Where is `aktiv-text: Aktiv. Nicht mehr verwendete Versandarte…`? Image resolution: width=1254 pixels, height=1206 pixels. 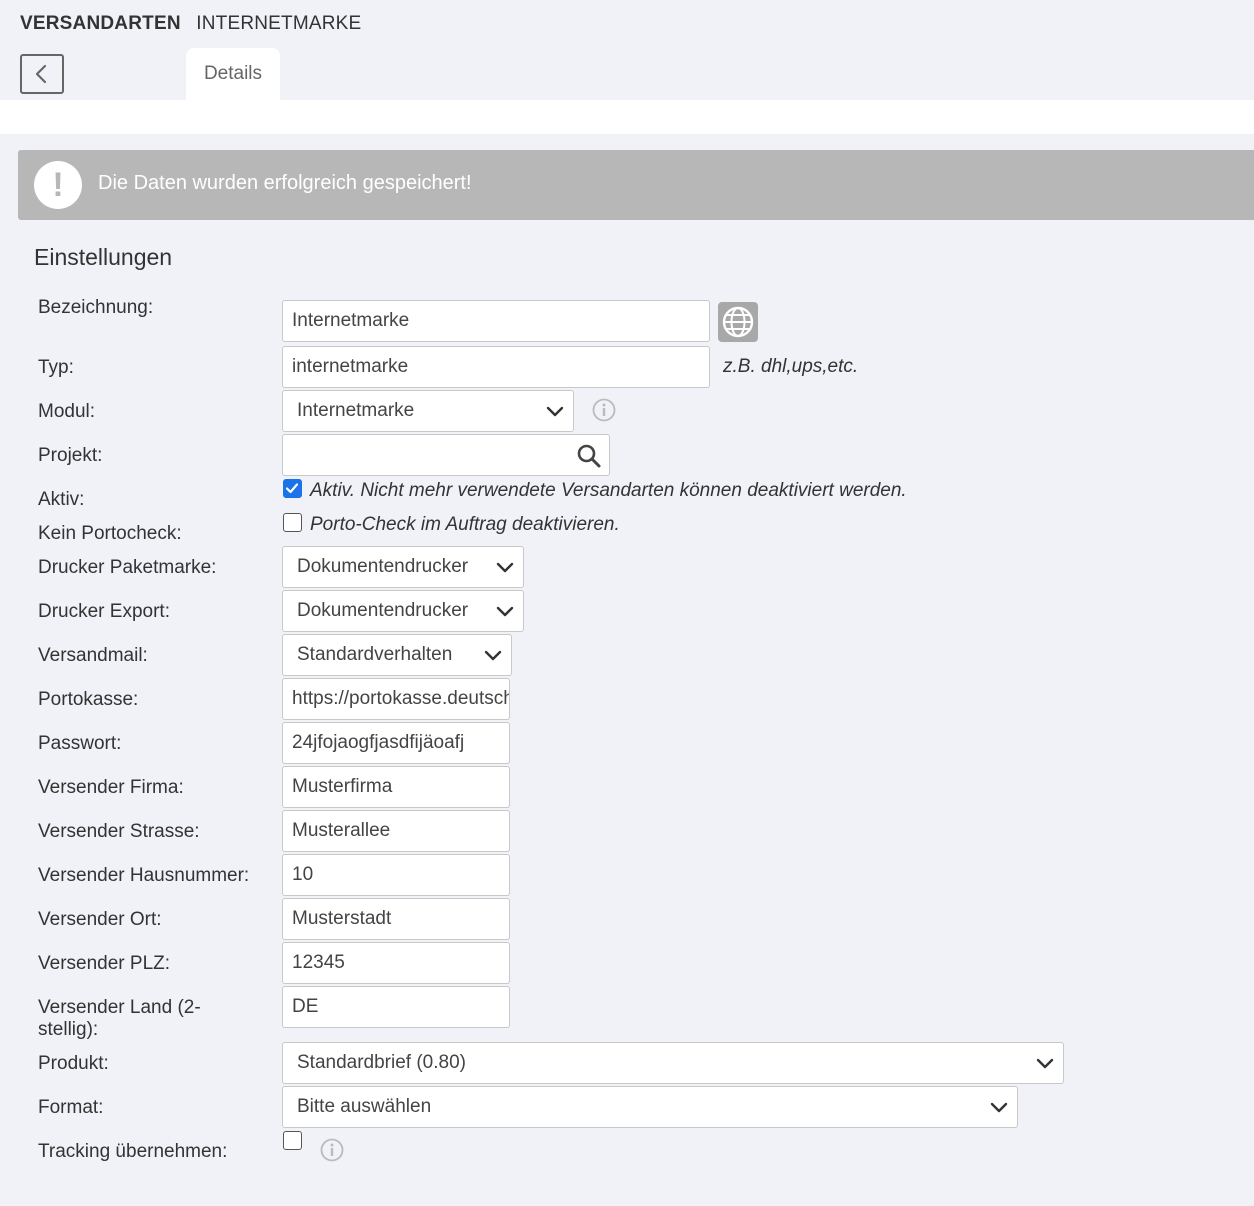
aktiv-text: Aktiv. Nicht mehr verwendete Versandarte… is located at coordinates (608, 490).